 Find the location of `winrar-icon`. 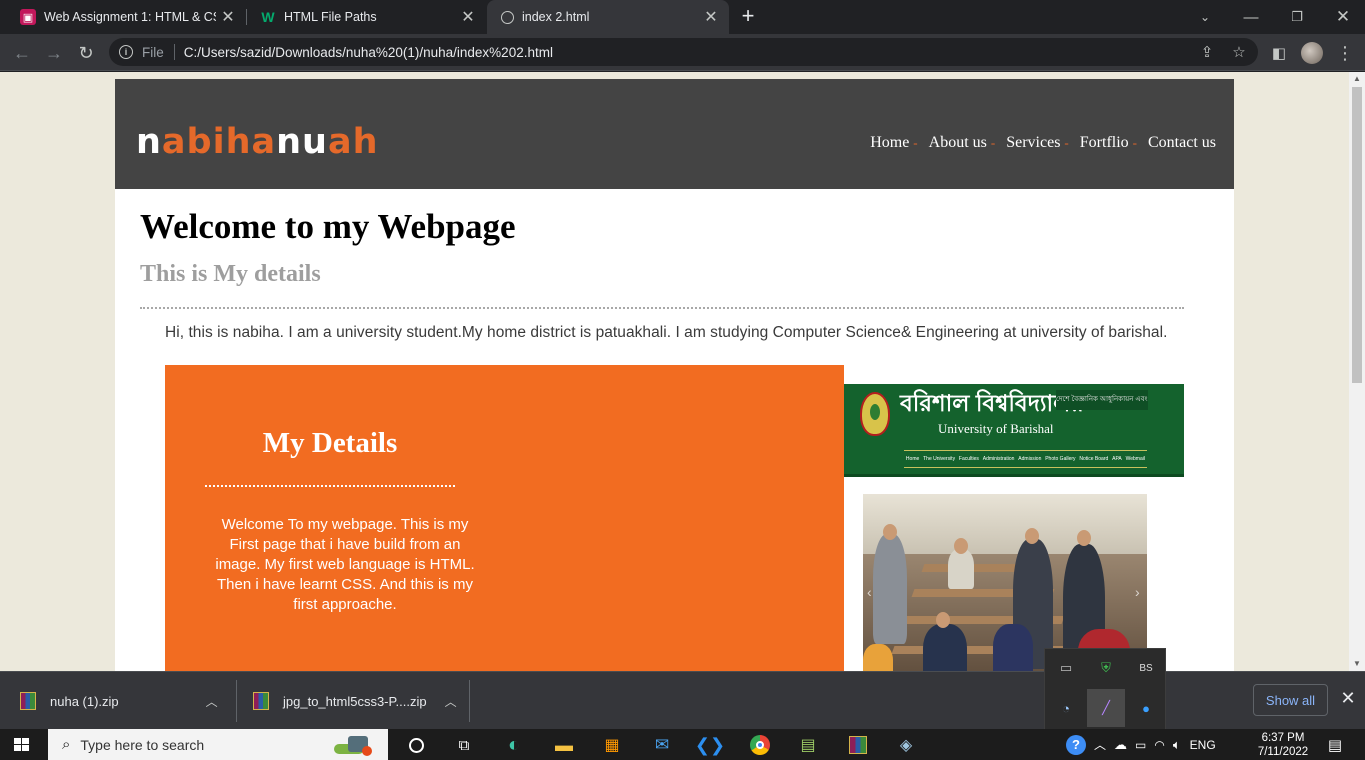

winrar-icon is located at coordinates (858, 745).